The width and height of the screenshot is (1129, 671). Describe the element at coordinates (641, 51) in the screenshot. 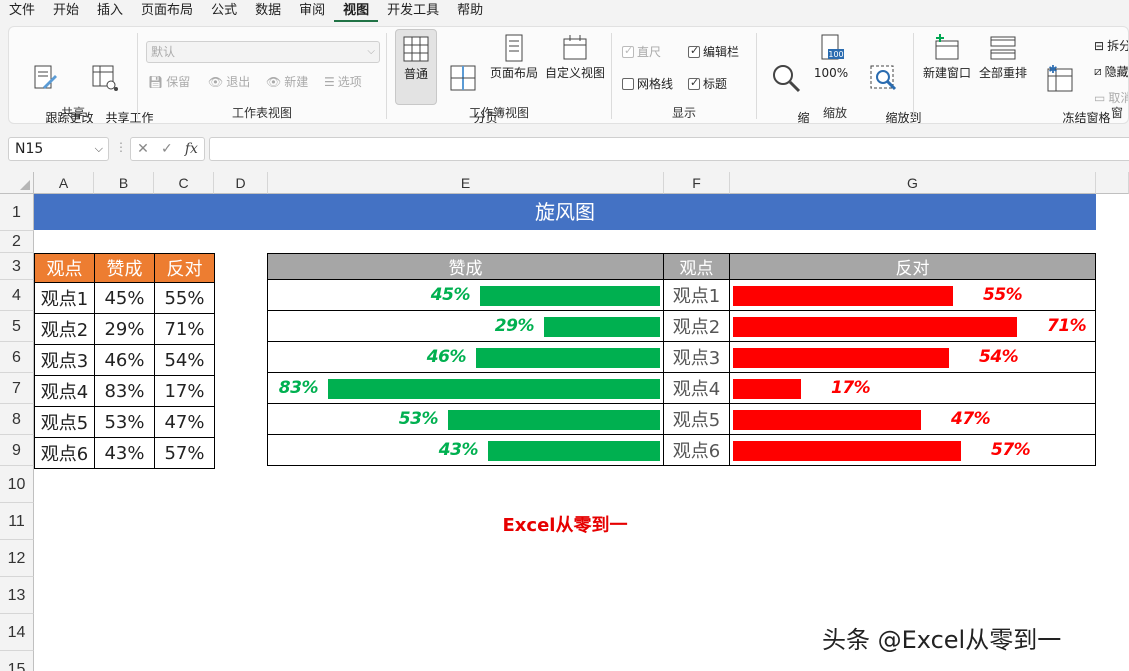

I see `ruler-checkbox: 直尺` at that location.